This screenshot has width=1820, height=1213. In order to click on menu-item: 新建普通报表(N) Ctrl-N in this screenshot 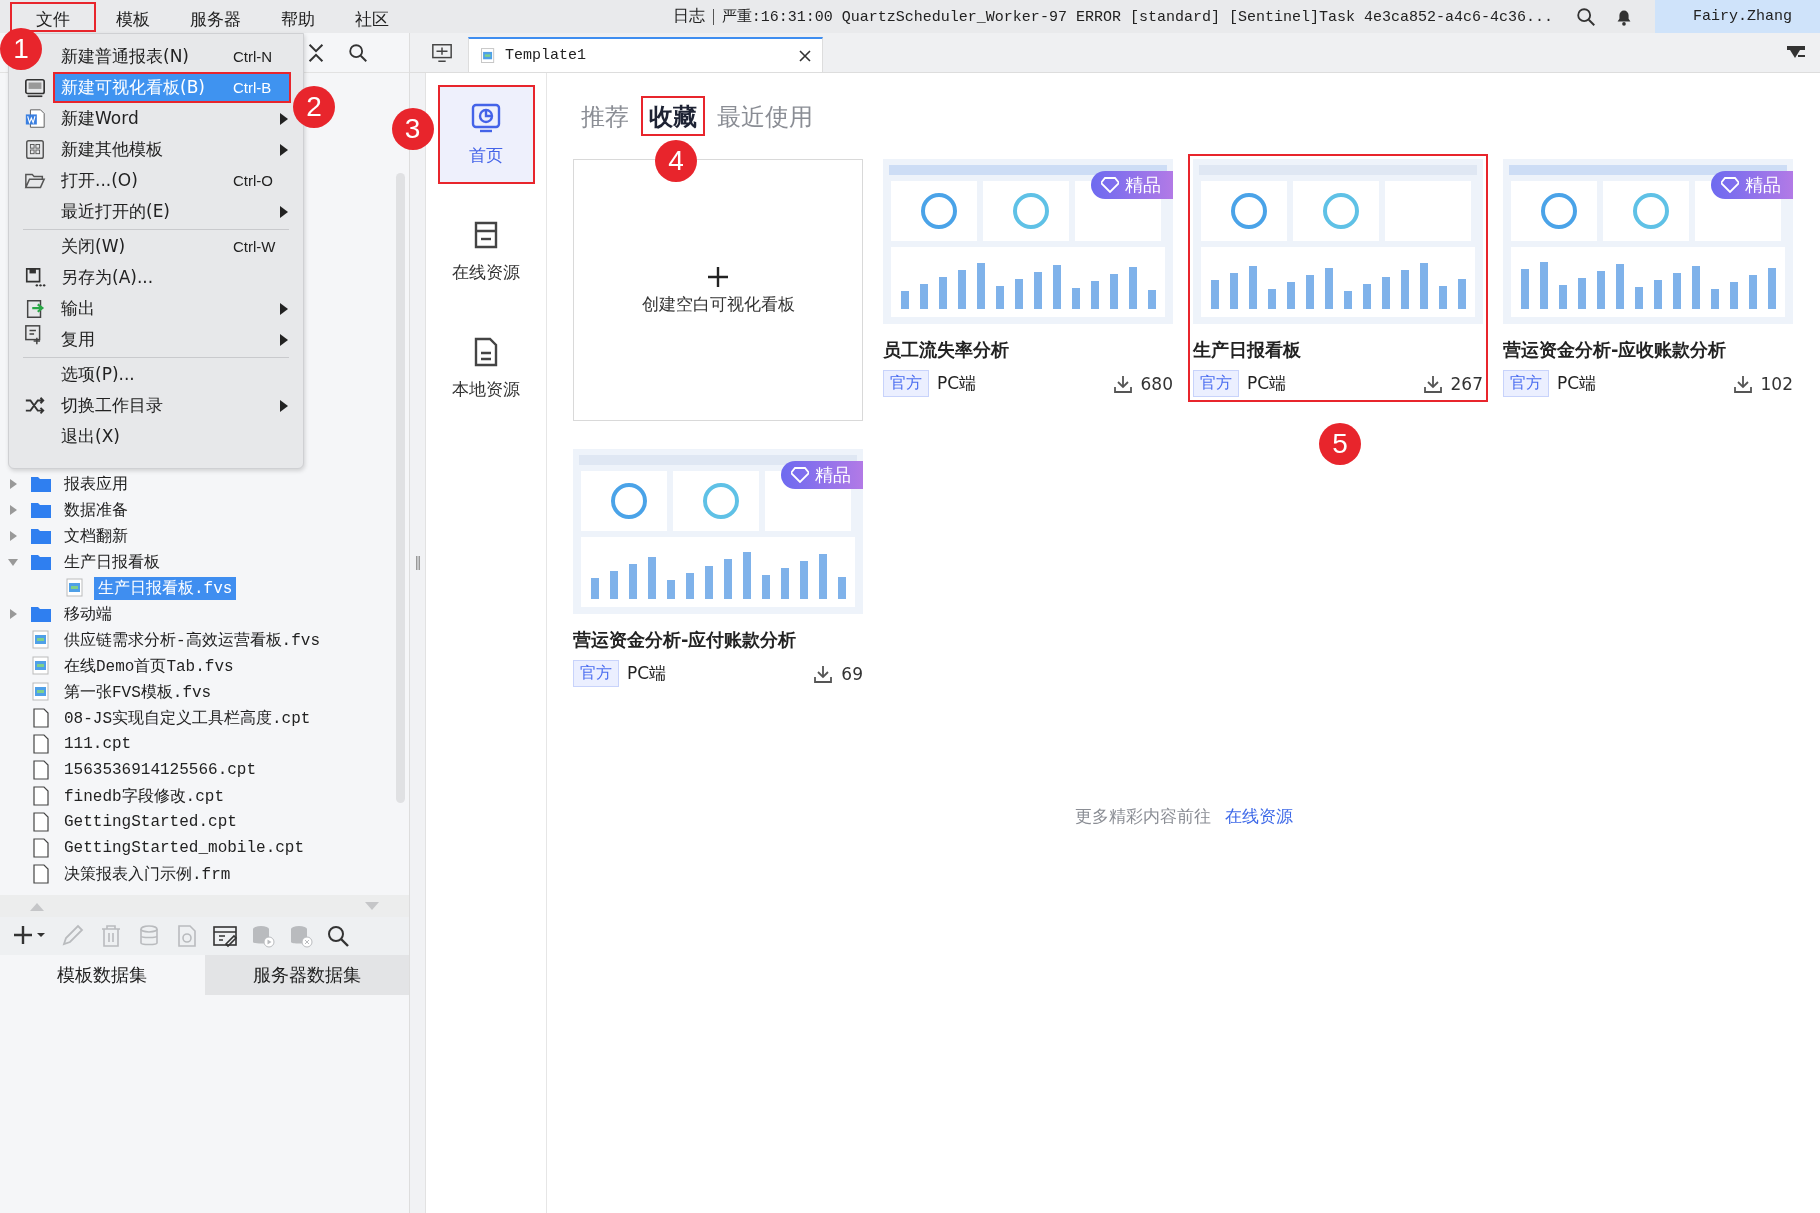, I will do `click(172, 56)`.